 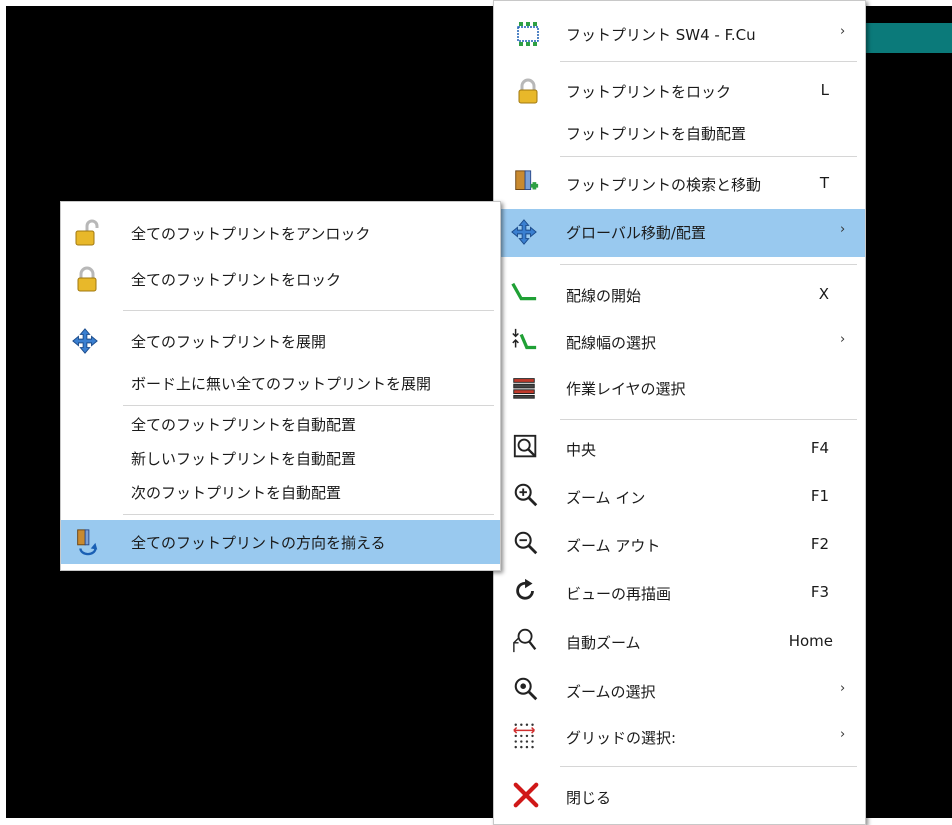 I want to click on submenu-item-autoplace-new: 新しいフットプリントを自動配置, so click(x=280, y=458).